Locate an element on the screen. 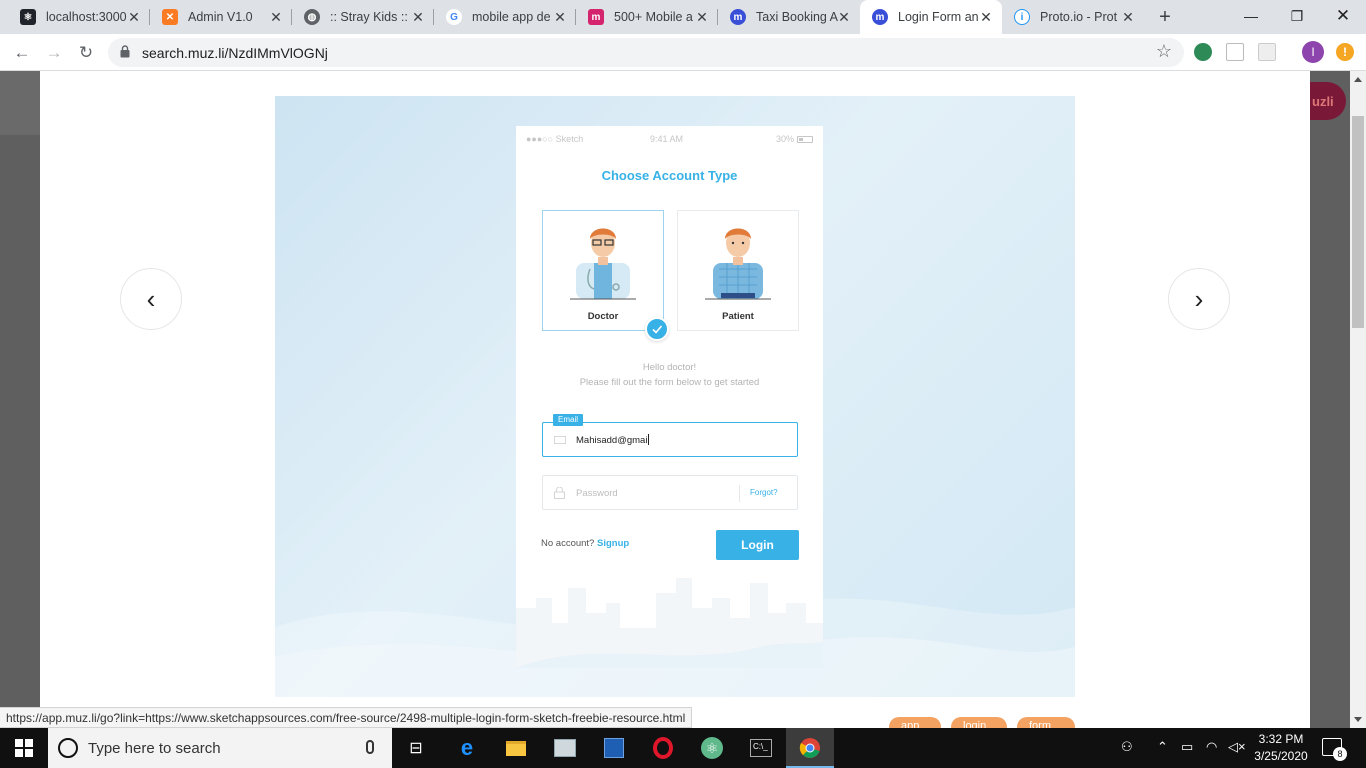  tab-login-form: m Login Form an ✕ is located at coordinates (931, 17).